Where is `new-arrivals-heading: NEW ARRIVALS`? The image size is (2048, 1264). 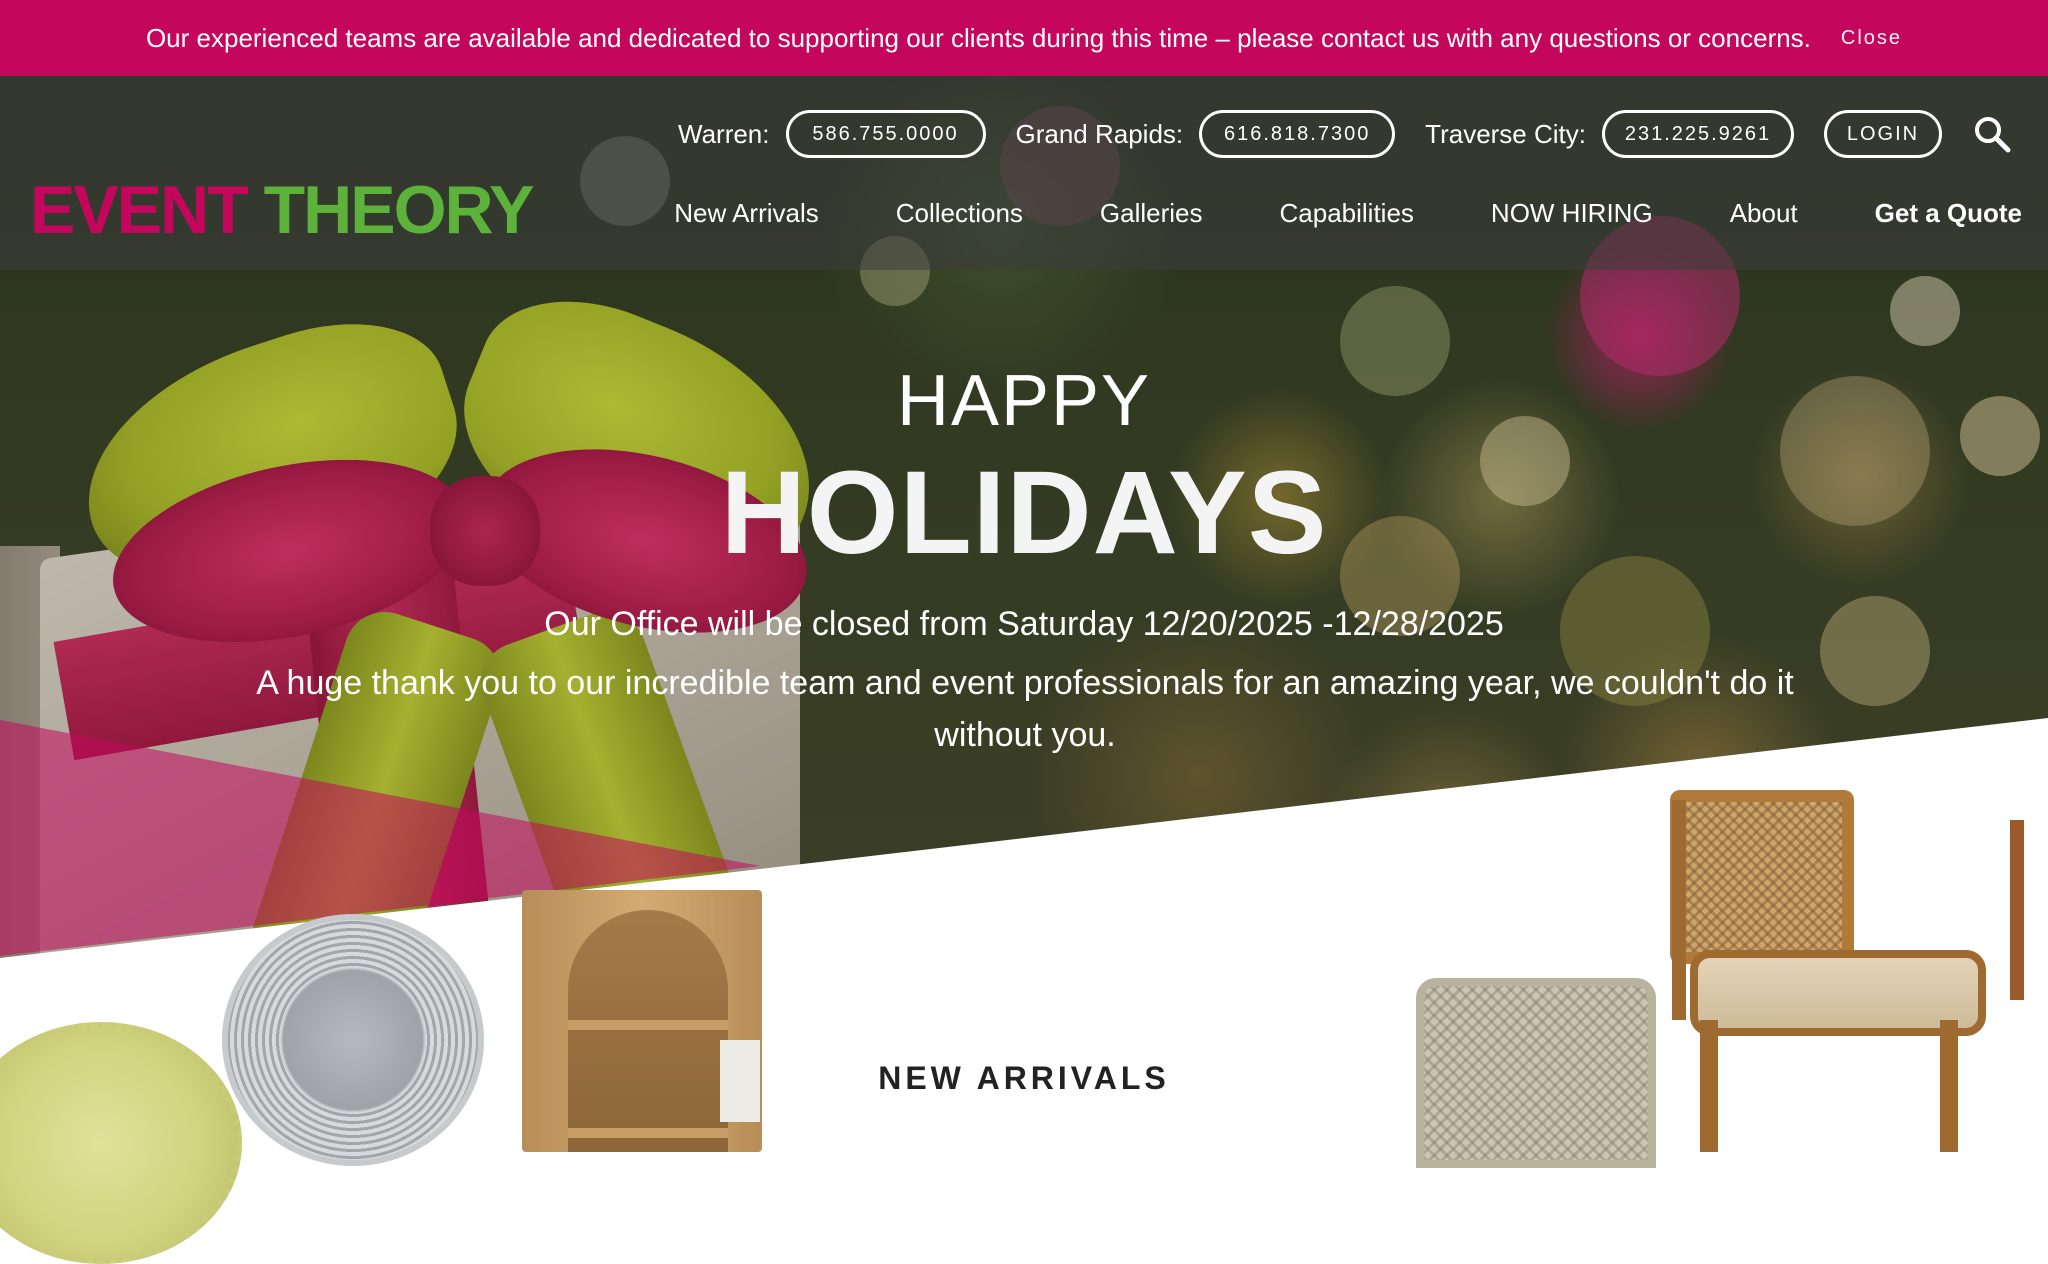
new-arrivals-heading: NEW ARRIVALS is located at coordinates (1024, 1078).